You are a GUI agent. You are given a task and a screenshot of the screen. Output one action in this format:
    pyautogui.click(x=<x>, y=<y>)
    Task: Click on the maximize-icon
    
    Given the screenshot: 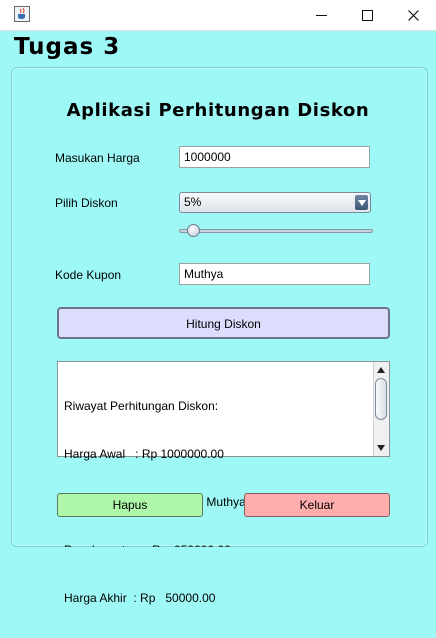 What is the action you would take?
    pyautogui.click(x=367, y=15)
    